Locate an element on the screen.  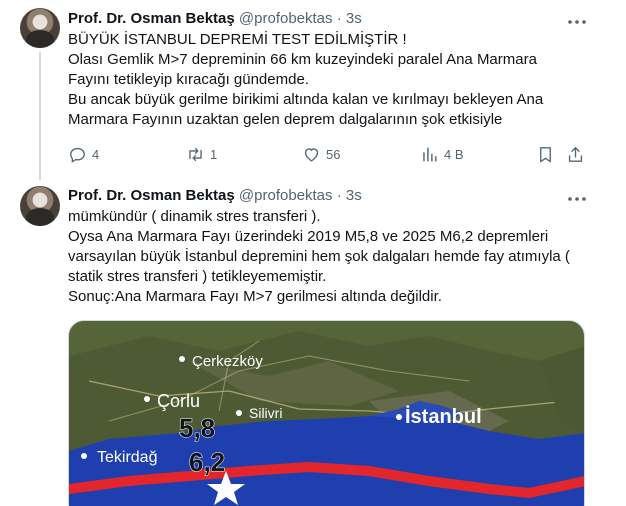
tweet-text-line: Fayını tetikleyip kıracağı gündemde. is located at coordinates (188, 79).